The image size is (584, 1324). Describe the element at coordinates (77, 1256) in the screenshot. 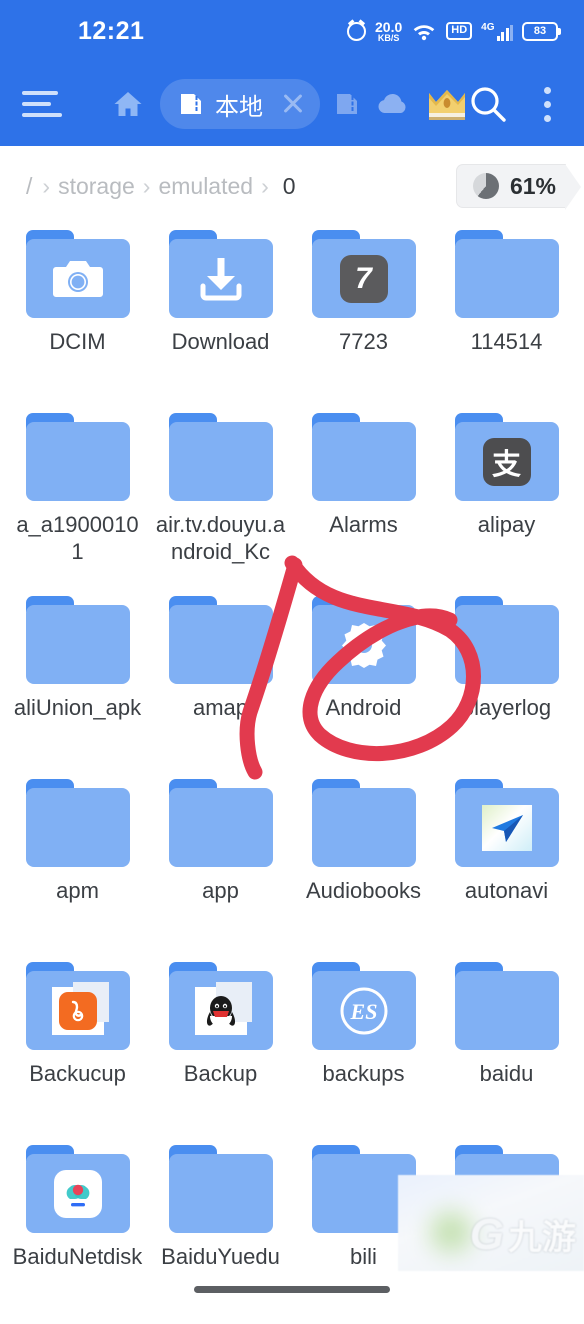

I see `file-grid-item-label: BaiduNetdisk` at that location.